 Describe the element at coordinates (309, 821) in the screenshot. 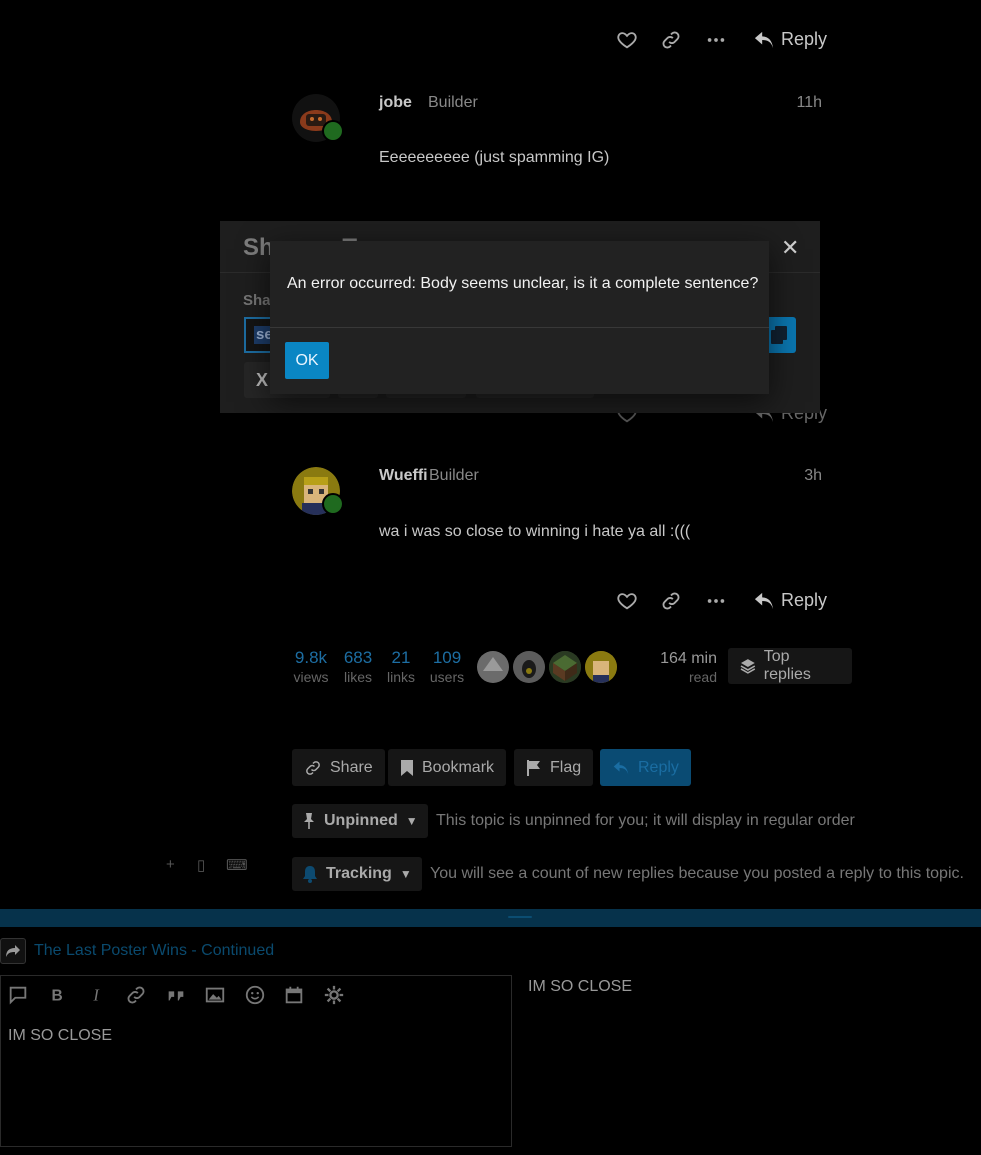

I see `pin-icon` at that location.